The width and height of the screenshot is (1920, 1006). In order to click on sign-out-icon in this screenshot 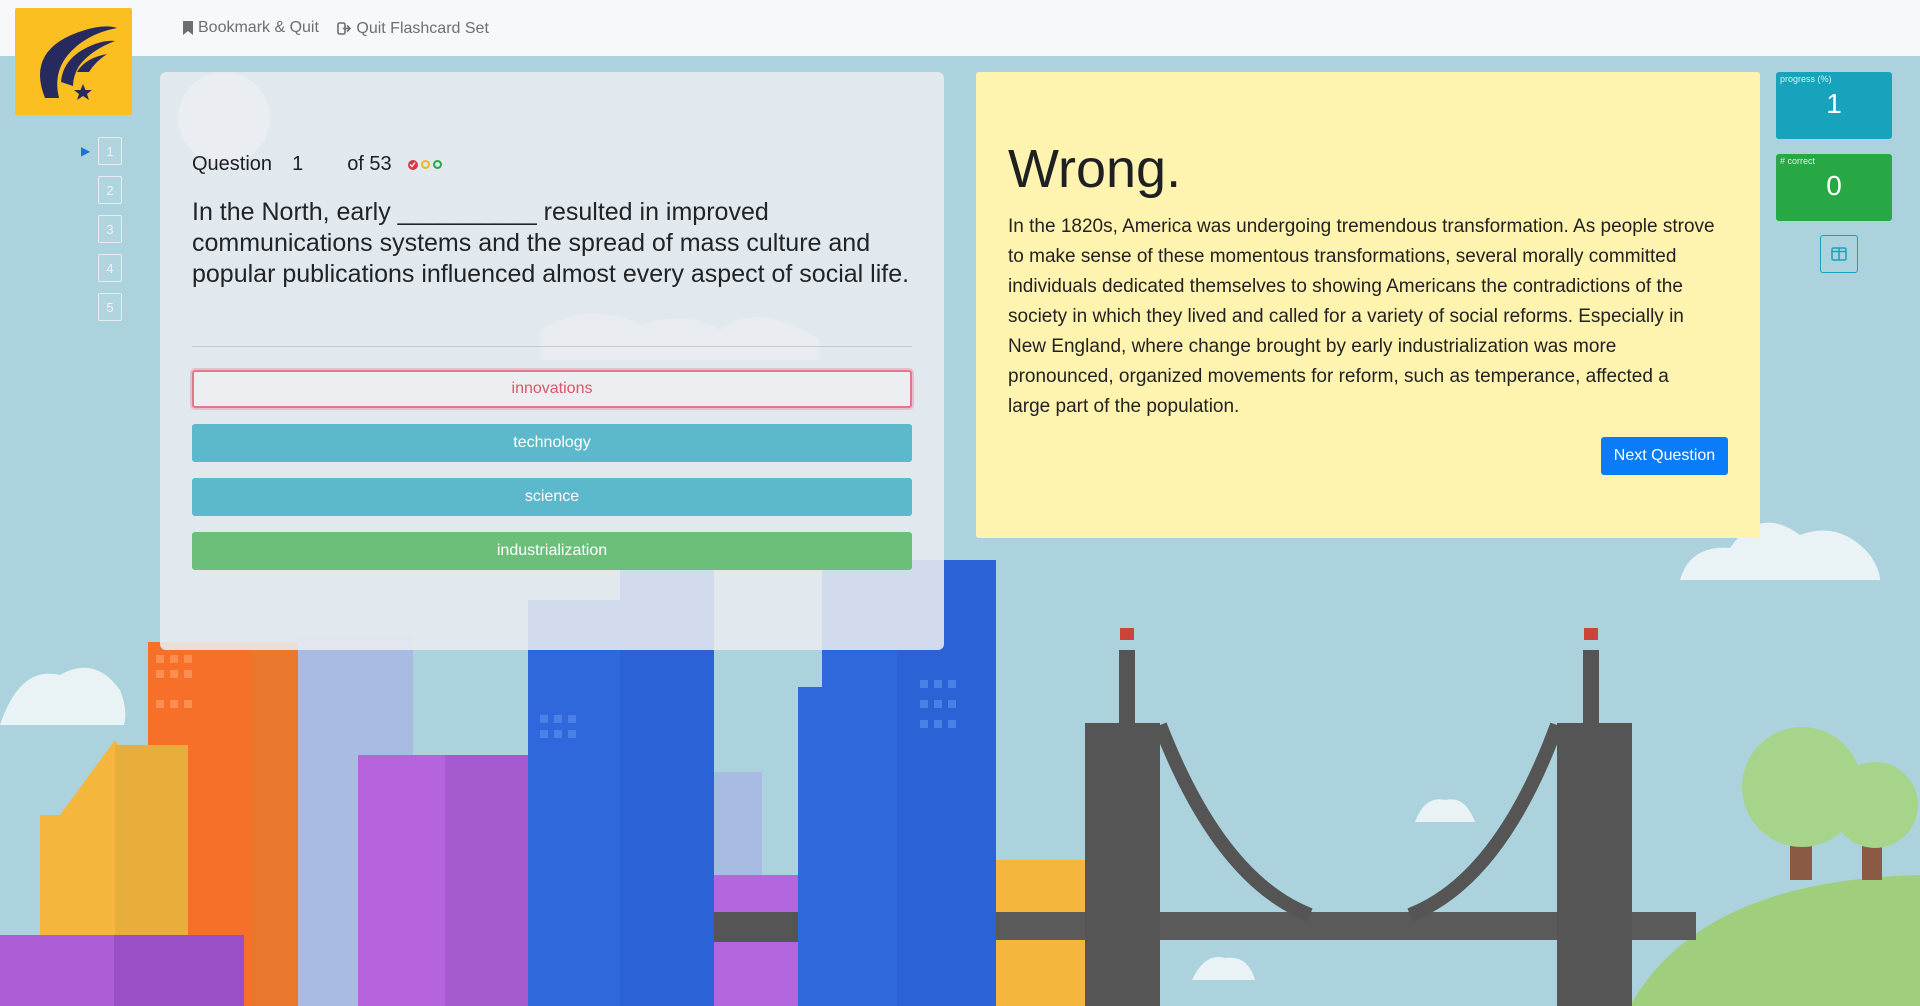, I will do `click(344, 28)`.